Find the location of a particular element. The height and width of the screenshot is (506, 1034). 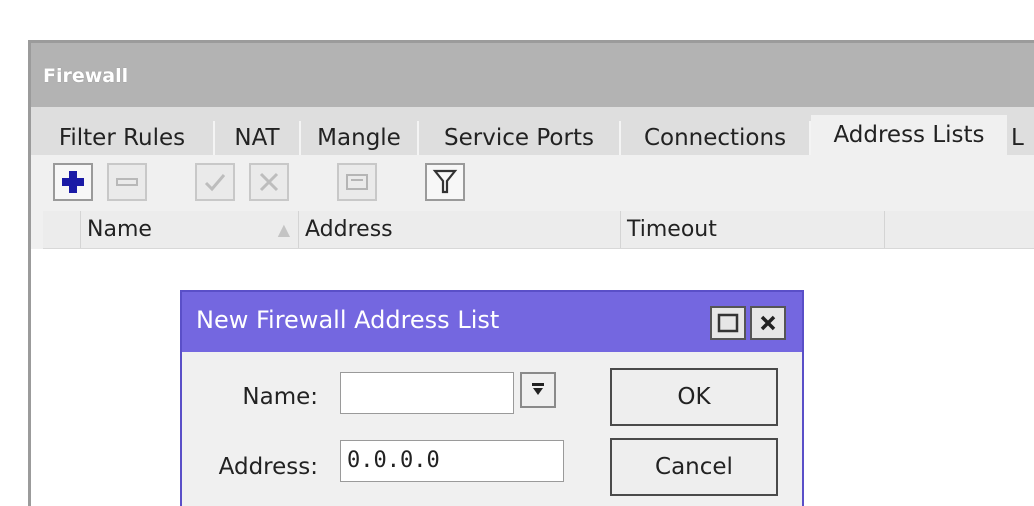

remove-button is located at coordinates (127, 182).